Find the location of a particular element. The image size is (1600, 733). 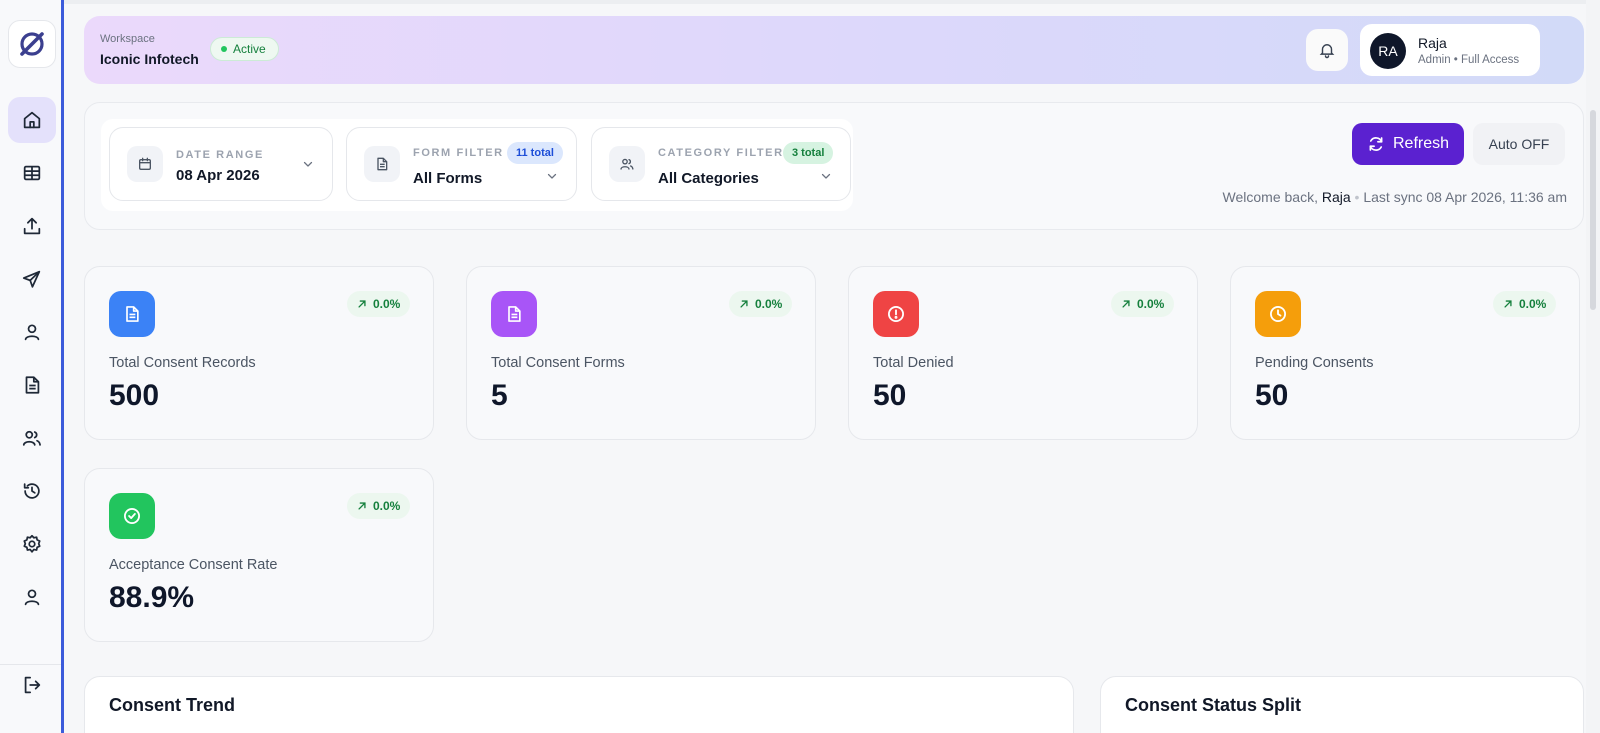

history-icon is located at coordinates (31, 491).